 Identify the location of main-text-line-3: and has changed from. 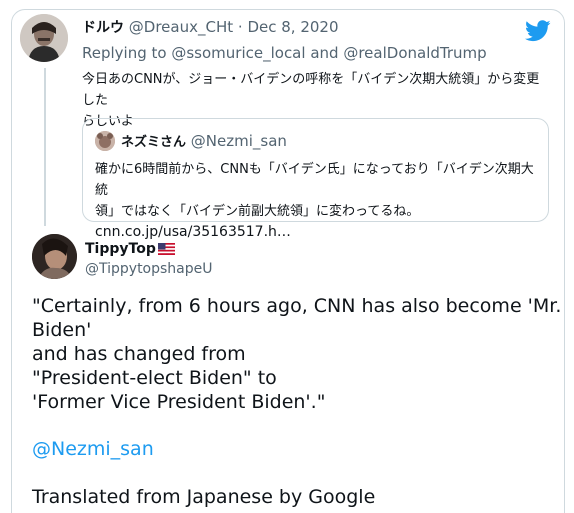
(139, 354).